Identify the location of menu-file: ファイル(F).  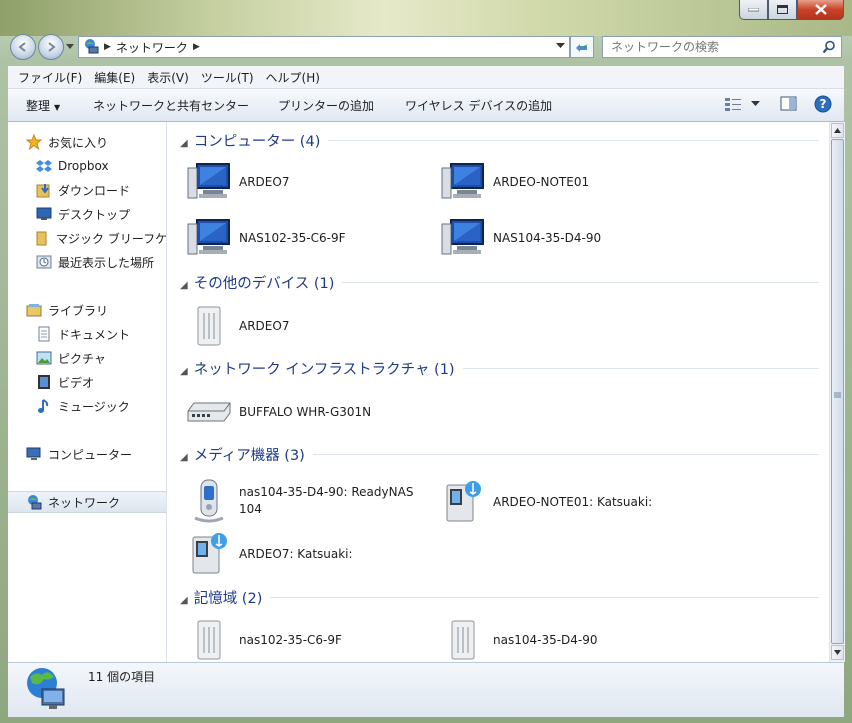
(50, 77).